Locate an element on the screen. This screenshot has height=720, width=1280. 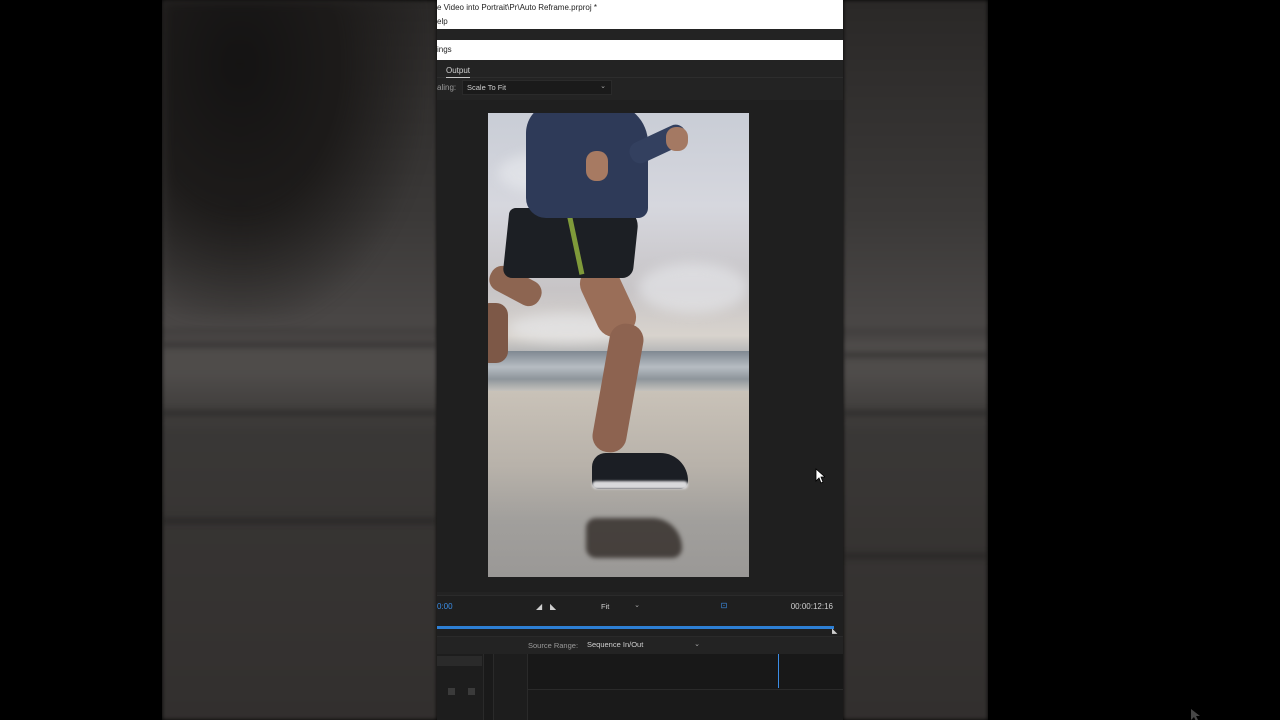
zoom-fit-value: Fit is located at coordinates (605, 606).